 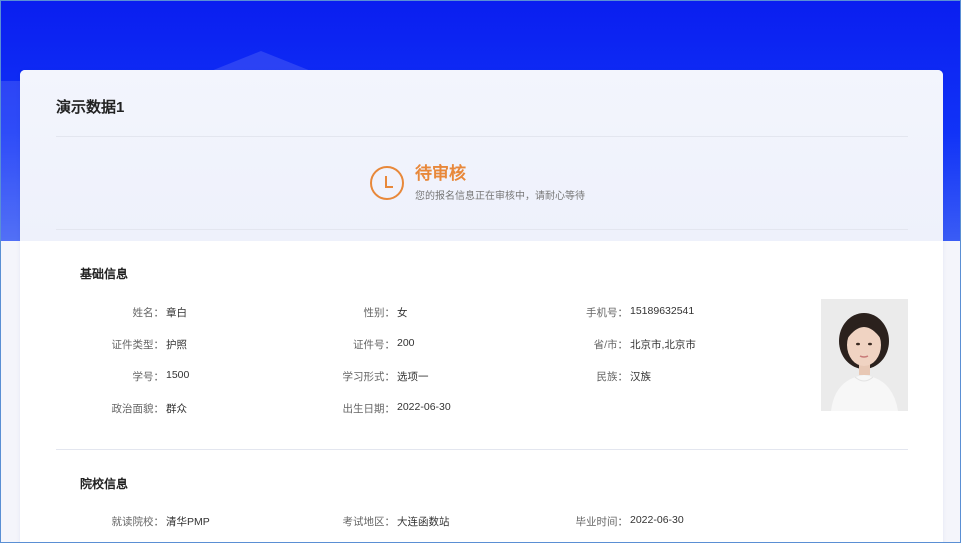 What do you see at coordinates (500, 196) in the screenshot?
I see `status-description: 您的报名信息正在审核中，请耐心等待` at bounding box center [500, 196].